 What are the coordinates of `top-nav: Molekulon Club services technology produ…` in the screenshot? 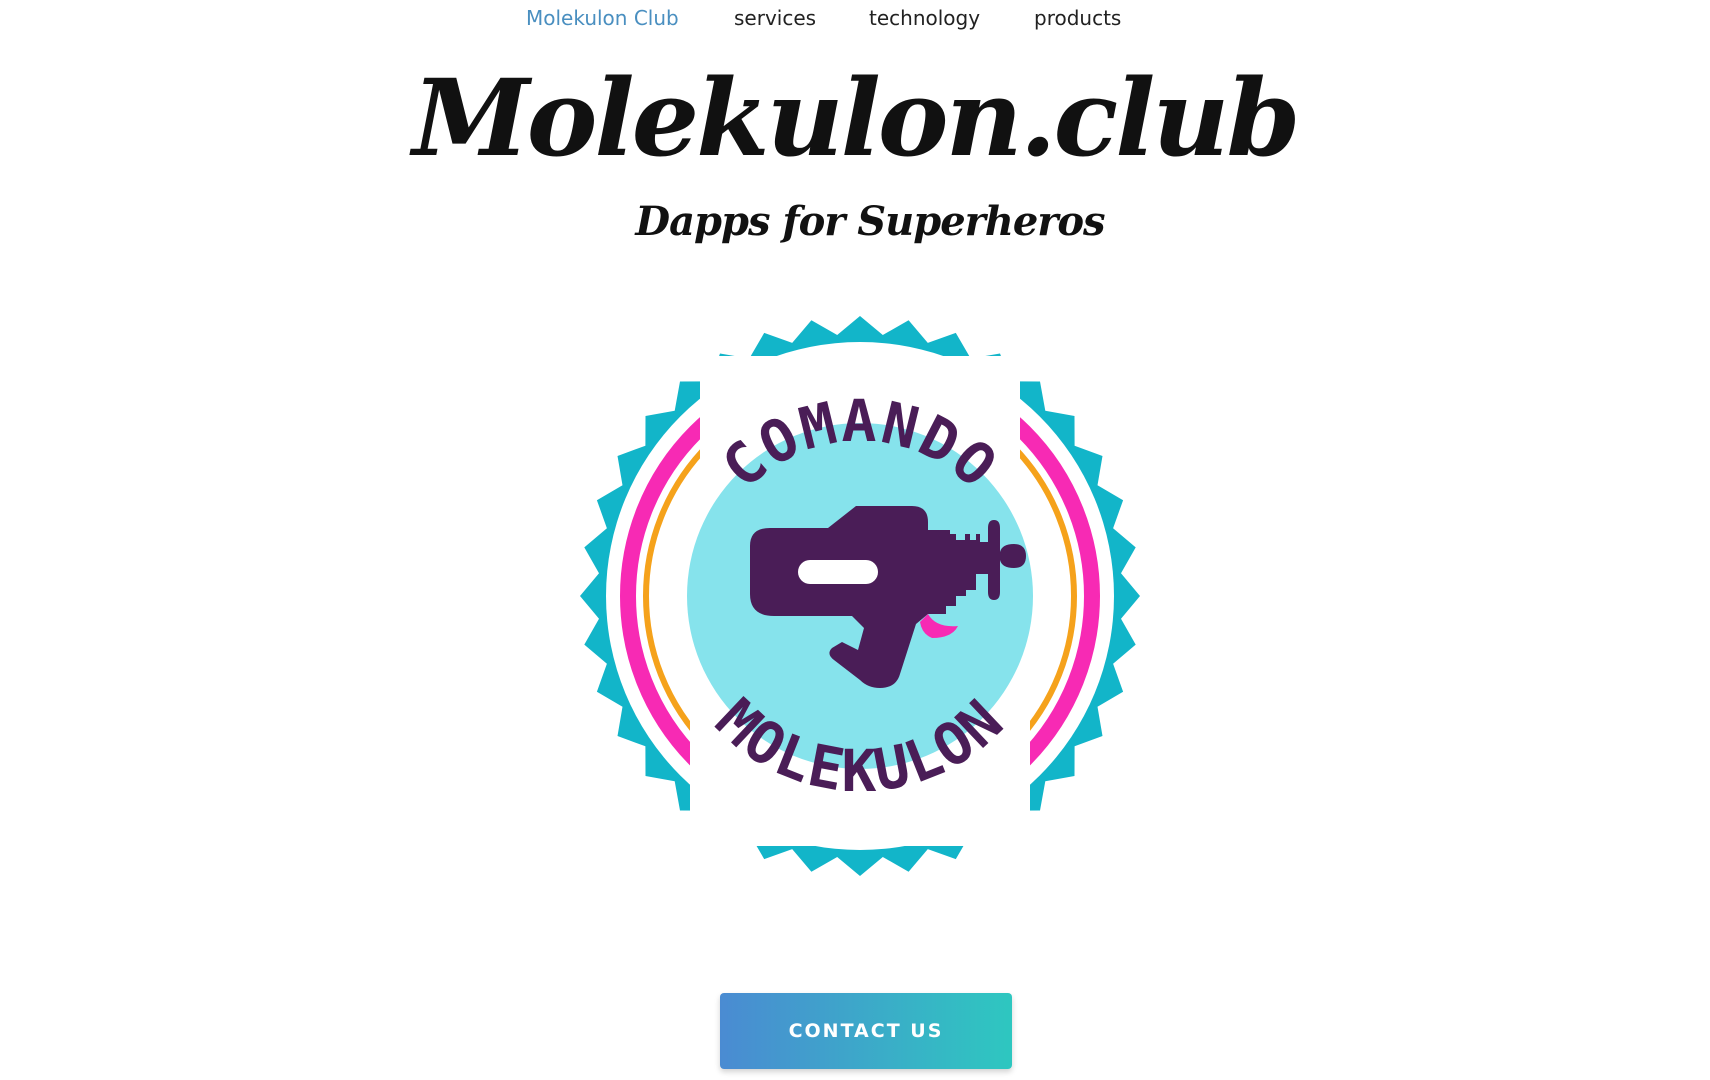 It's located at (855, 20).